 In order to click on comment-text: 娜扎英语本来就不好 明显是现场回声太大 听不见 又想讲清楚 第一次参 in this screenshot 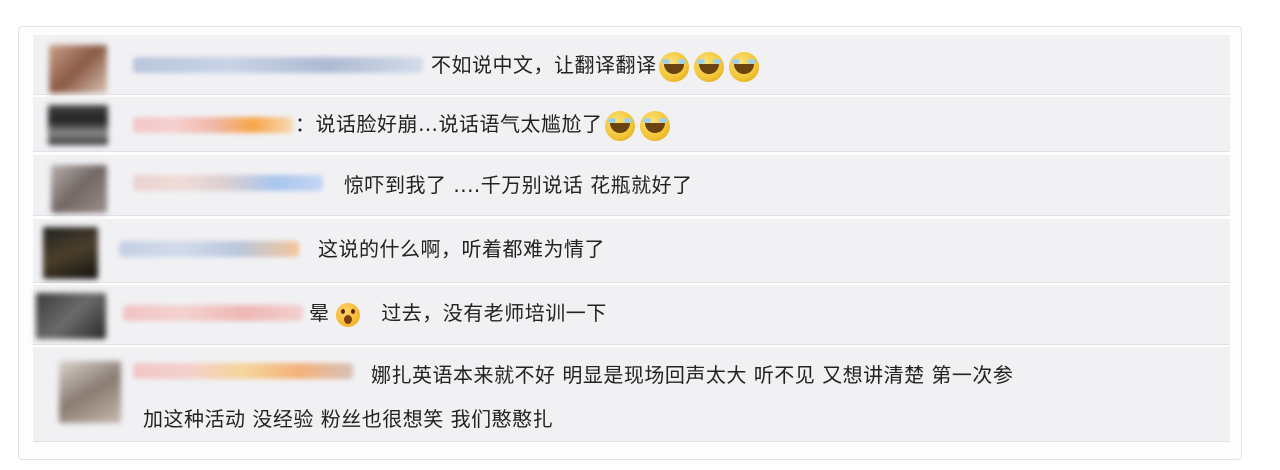, I will do `click(692, 375)`.